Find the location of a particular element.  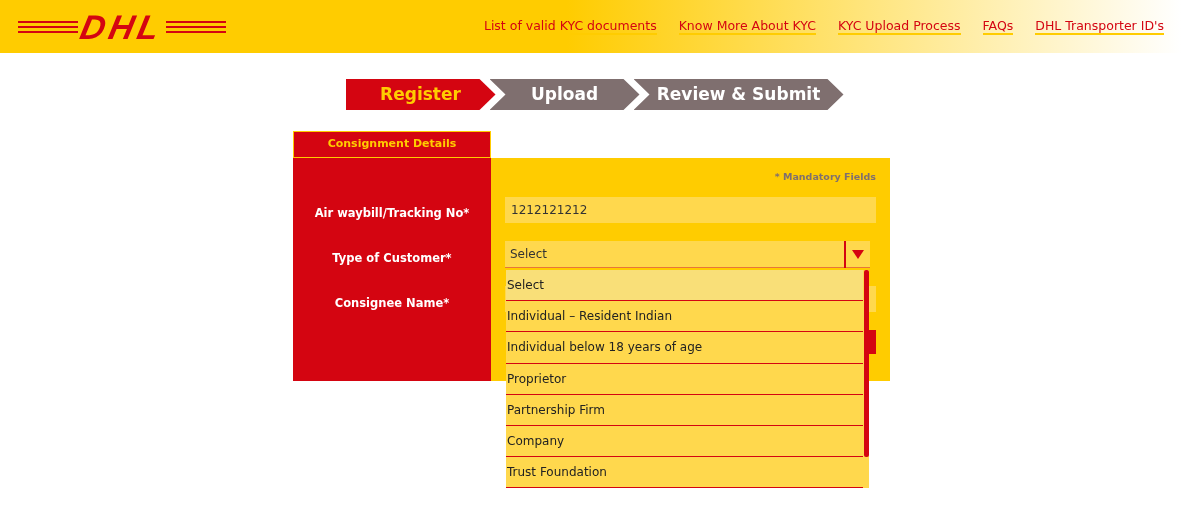

step-tab: Review & Submit is located at coordinates (738, 94).